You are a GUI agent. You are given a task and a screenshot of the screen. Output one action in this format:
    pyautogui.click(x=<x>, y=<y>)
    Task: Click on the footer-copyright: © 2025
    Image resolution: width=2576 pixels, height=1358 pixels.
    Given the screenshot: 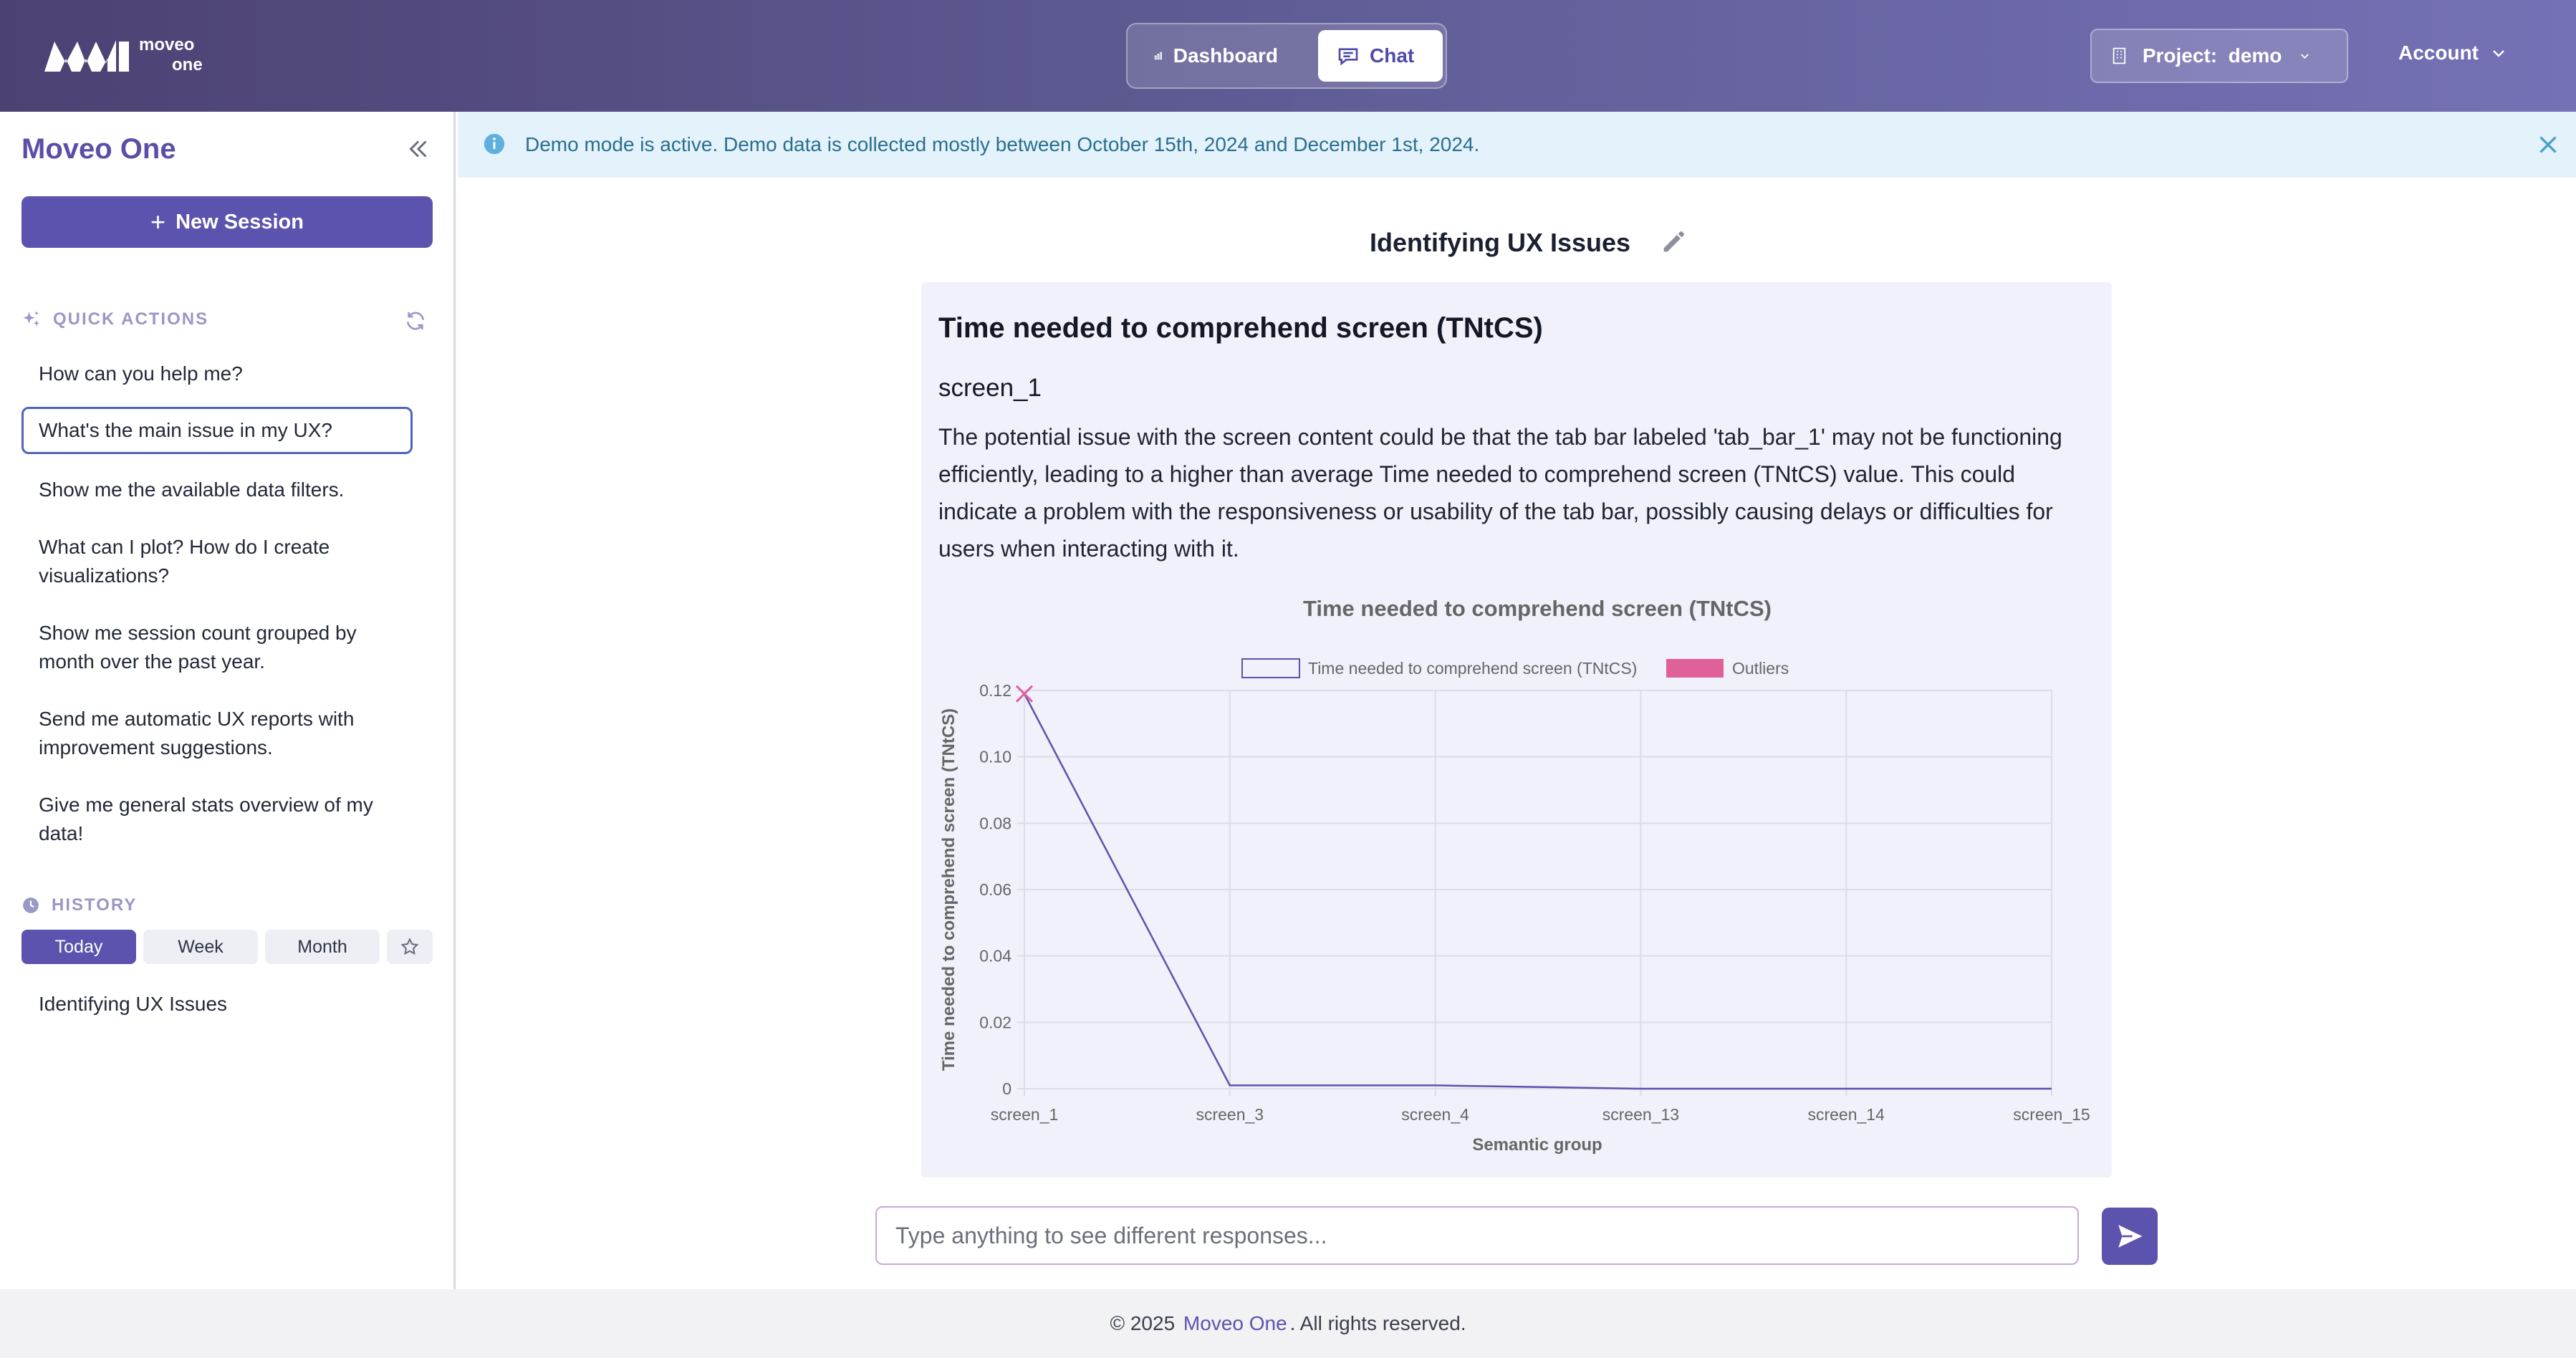 What is the action you would take?
    pyautogui.click(x=1143, y=1323)
    